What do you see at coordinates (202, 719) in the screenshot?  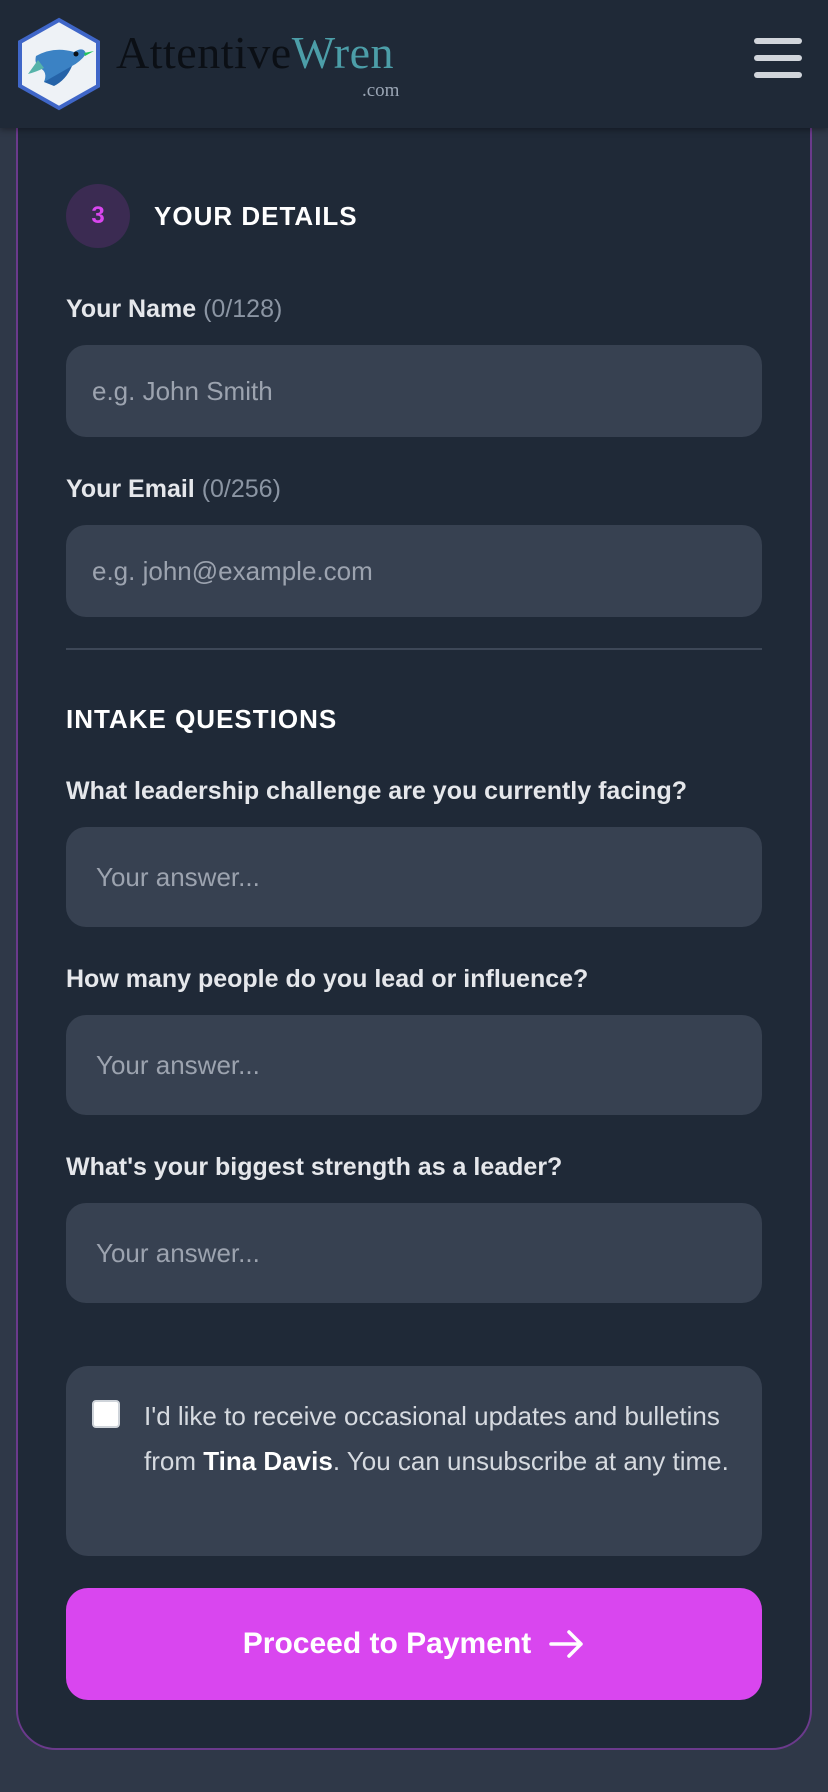 I see `intake-questions-title: INTAKE QUESTIONS` at bounding box center [202, 719].